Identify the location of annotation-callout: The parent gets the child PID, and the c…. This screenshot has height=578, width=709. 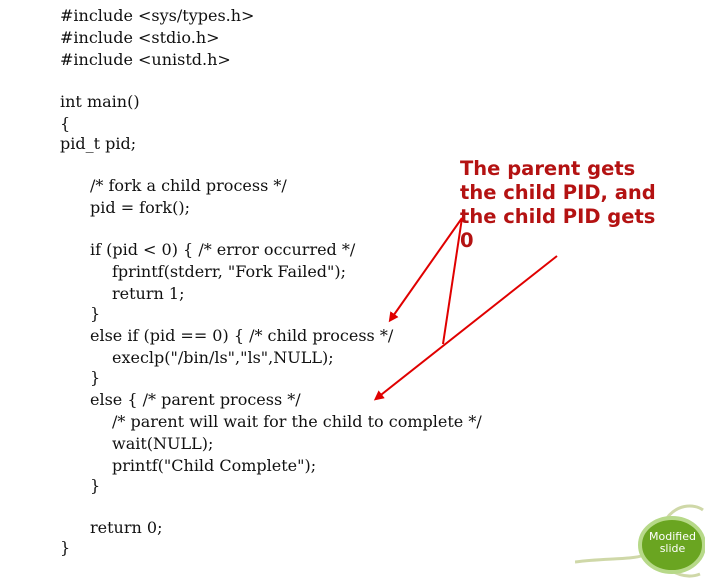
(584, 205).